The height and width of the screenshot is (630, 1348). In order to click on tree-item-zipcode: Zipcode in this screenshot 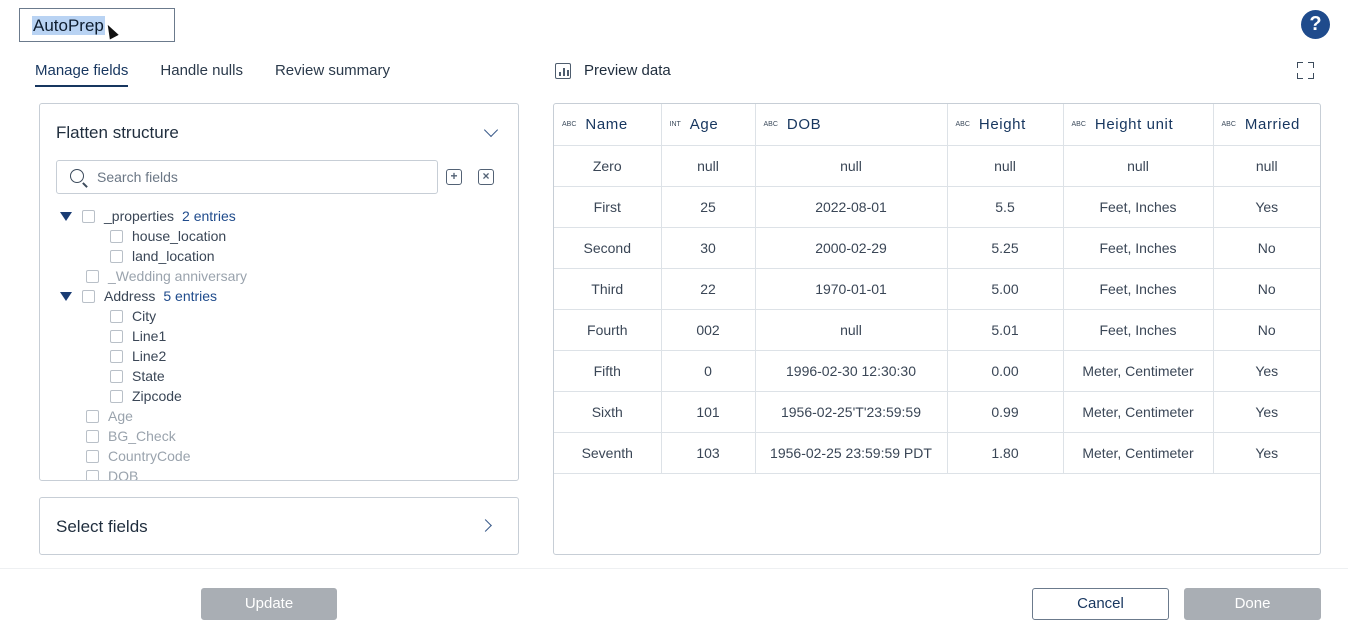, I will do `click(146, 396)`.